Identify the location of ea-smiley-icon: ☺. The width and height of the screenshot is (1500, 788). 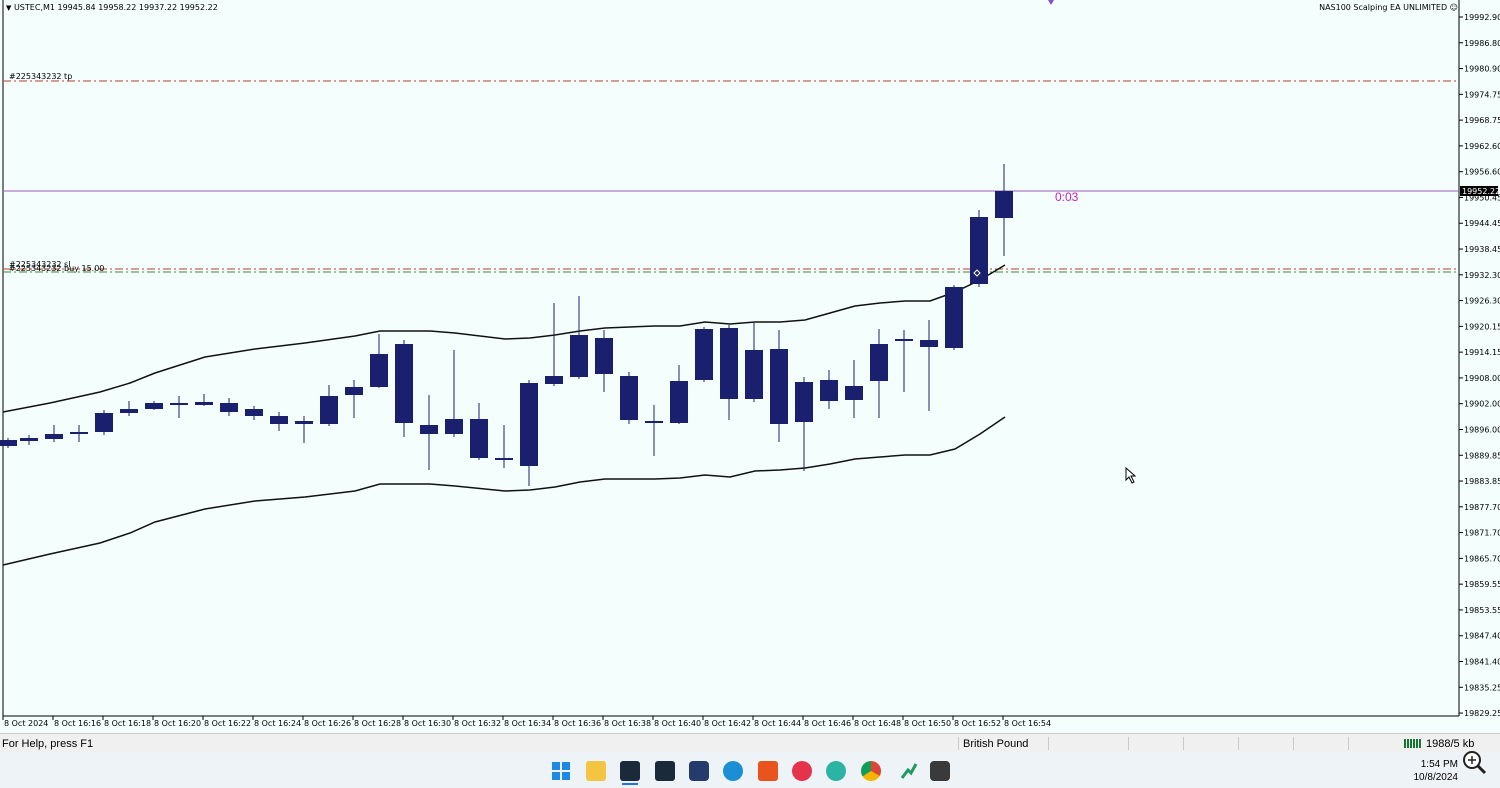
(1453, 7).